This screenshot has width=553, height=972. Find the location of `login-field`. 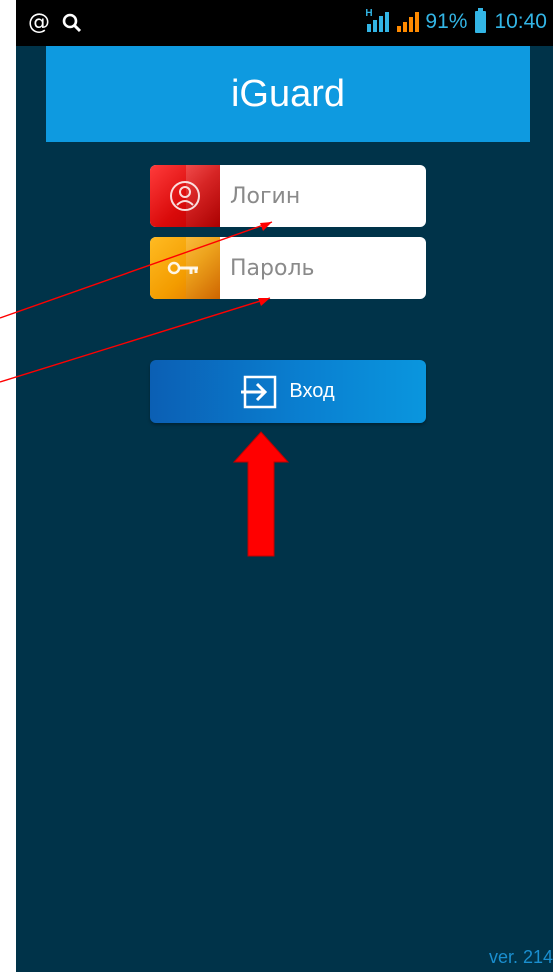

login-field is located at coordinates (288, 196).